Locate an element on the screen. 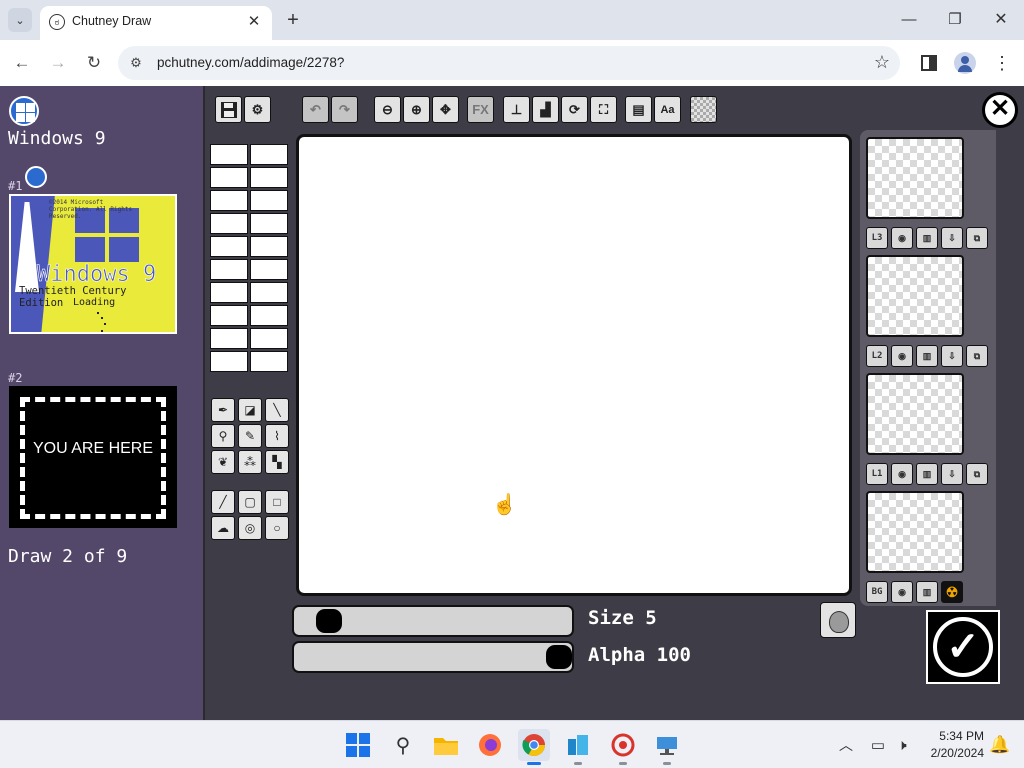 Image resolution: width=1024 pixels, height=768 pixels. size-slider is located at coordinates (433, 621).